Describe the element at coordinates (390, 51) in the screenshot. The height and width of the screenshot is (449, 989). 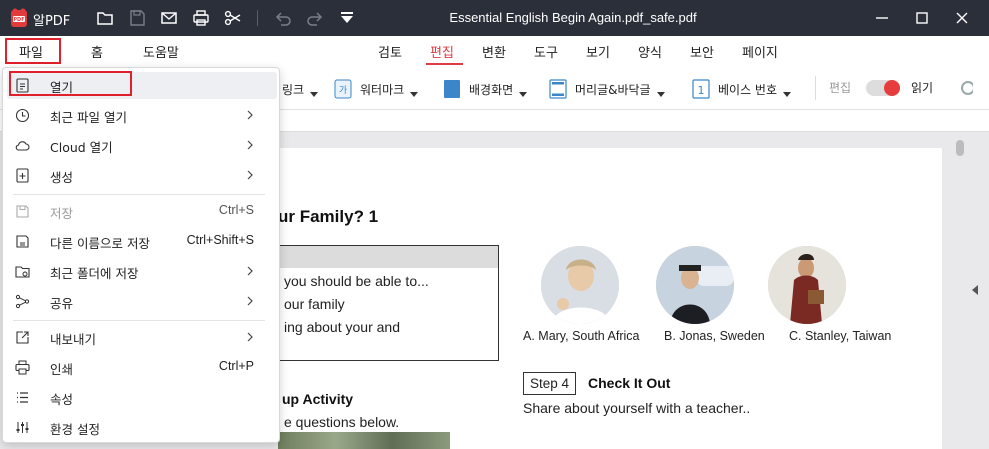
I see `tab-review: 검토` at that location.